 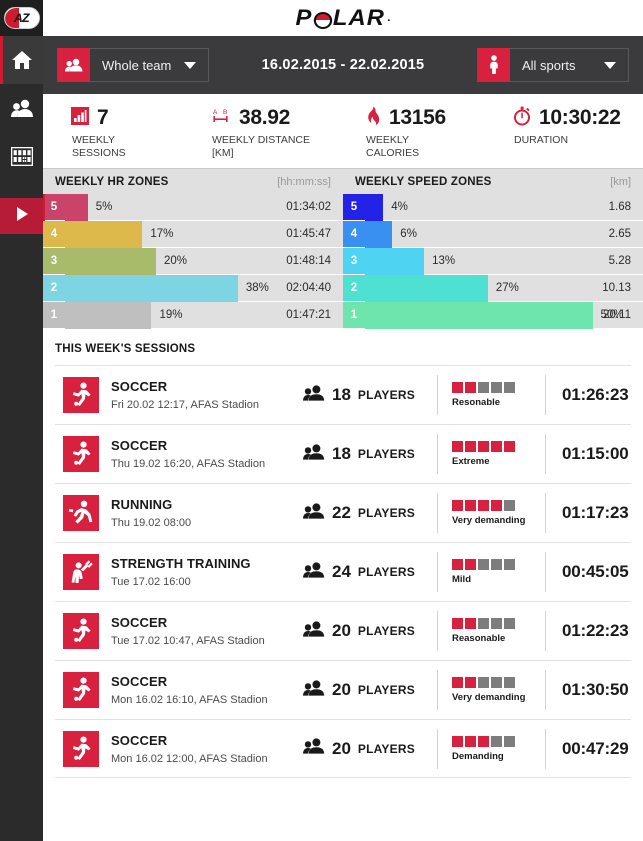 What do you see at coordinates (137, 65) in the screenshot?
I see `team-dropdown-label: Whole team` at bounding box center [137, 65].